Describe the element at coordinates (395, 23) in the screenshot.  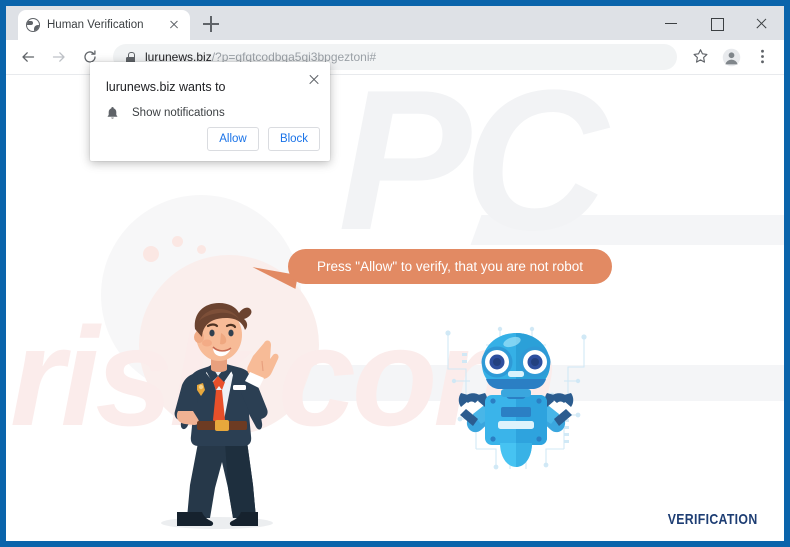
I see `tab-strip: Human Verification` at that location.